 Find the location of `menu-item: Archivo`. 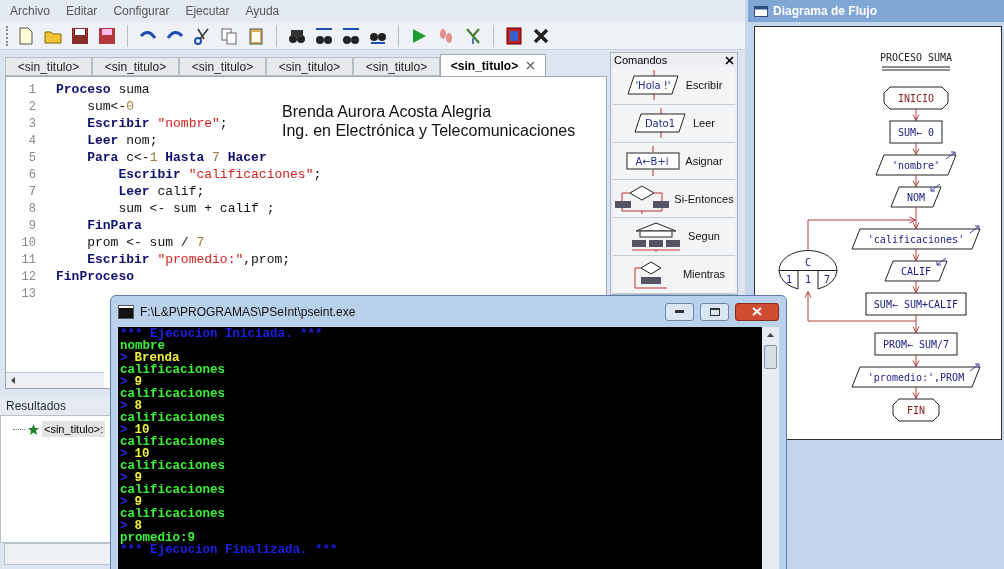

menu-item: Archivo is located at coordinates (30, 11).